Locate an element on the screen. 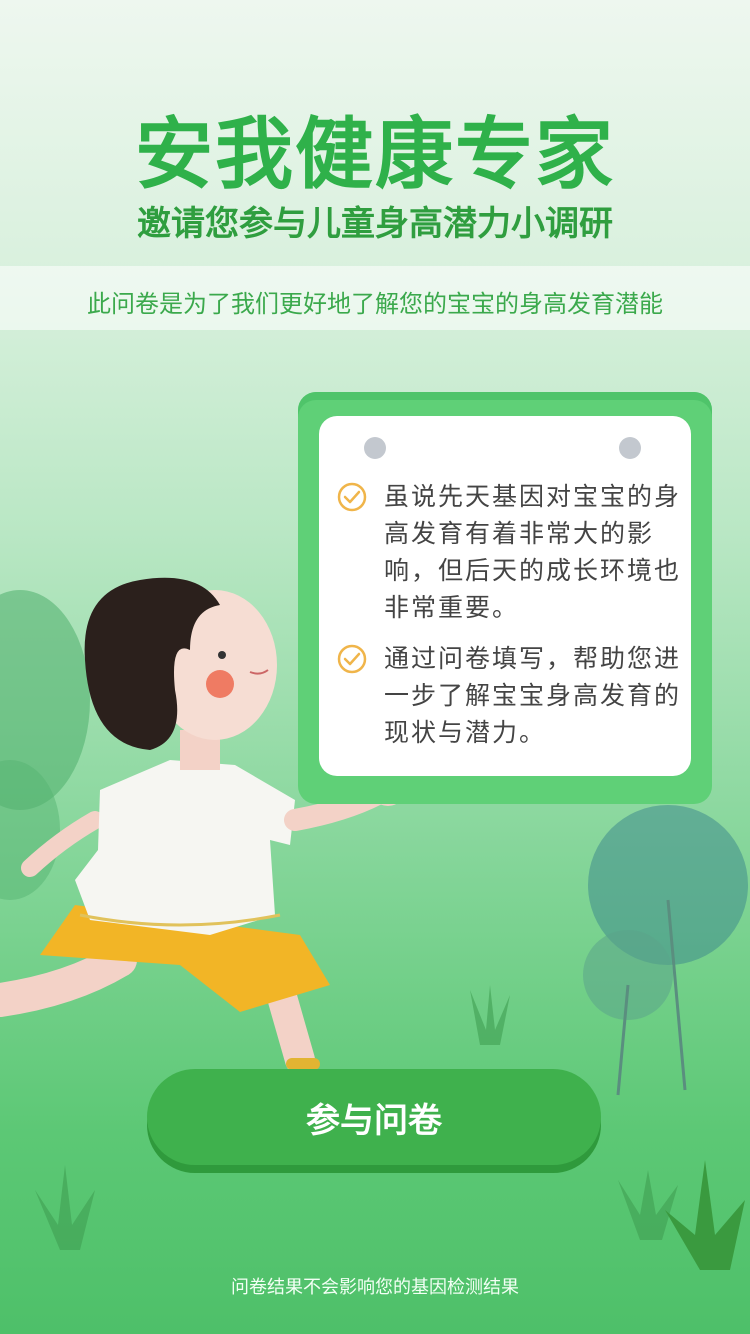 The height and width of the screenshot is (1334, 750). card-item-text: 通过问卷填写，帮助您进一步了解宝宝身高发育的现状与潜力。 is located at coordinates (533, 695).